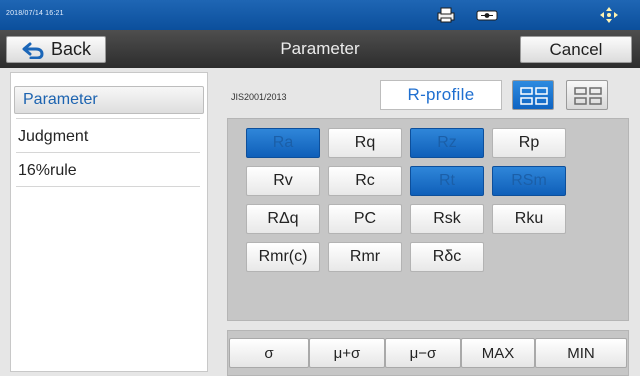 This screenshot has height=376, width=640. Describe the element at coordinates (423, 353) in the screenshot. I see `stat-mu-minus-sigma-button: μ−σ` at that location.